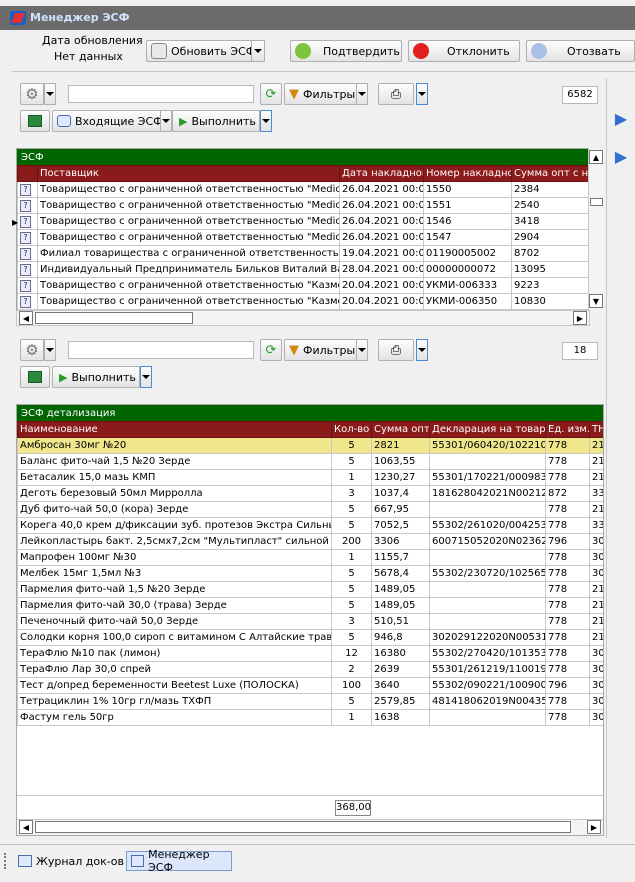 The height and width of the screenshot is (882, 635). Describe the element at coordinates (487, 429) in the screenshot. I see `column-header-declaration: Декларация на товары` at that location.